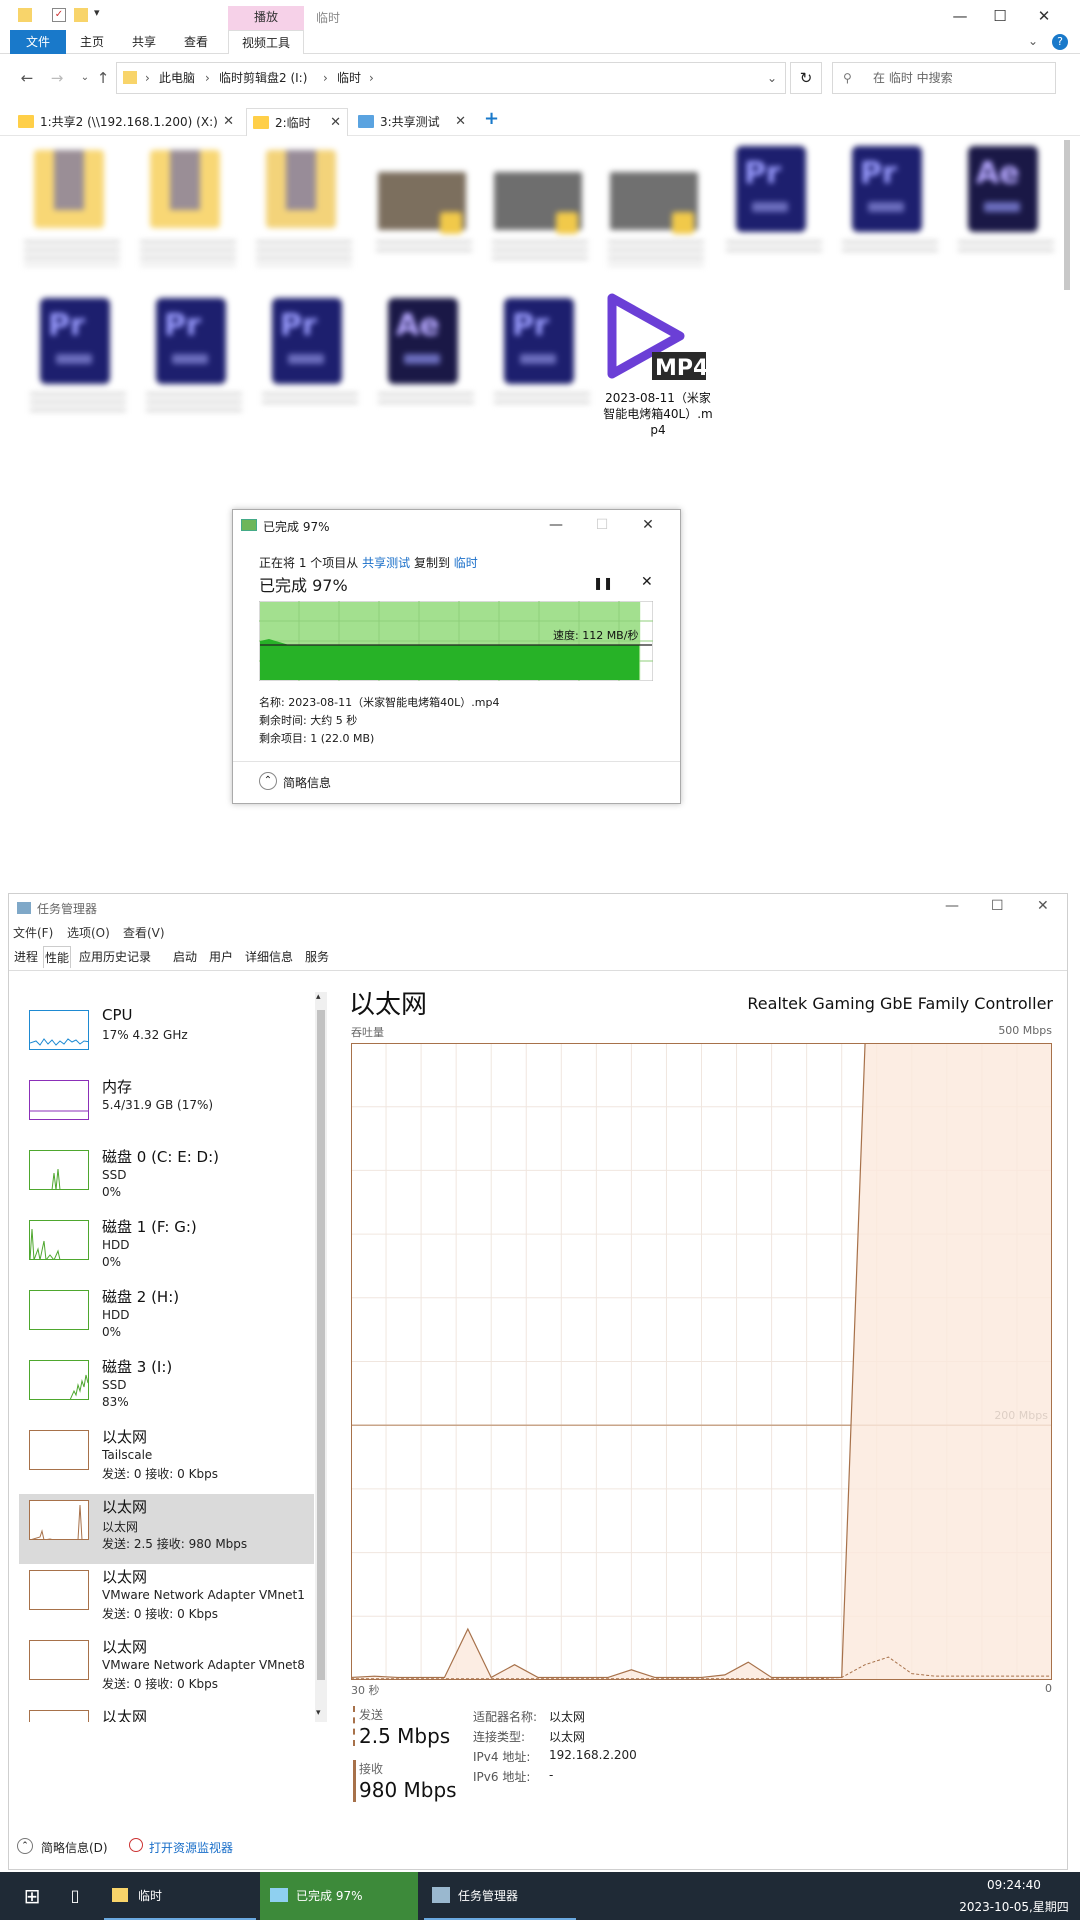 The height and width of the screenshot is (1920, 1080). Describe the element at coordinates (117, 1015) in the screenshot. I see `sidebar-item-name: CPU` at that location.